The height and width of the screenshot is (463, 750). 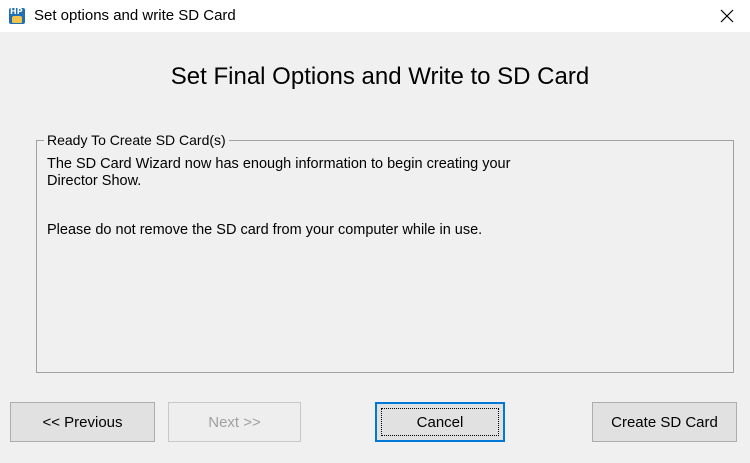 What do you see at coordinates (16, 11) in the screenshot?
I see `app-icon-letters: HP` at bounding box center [16, 11].